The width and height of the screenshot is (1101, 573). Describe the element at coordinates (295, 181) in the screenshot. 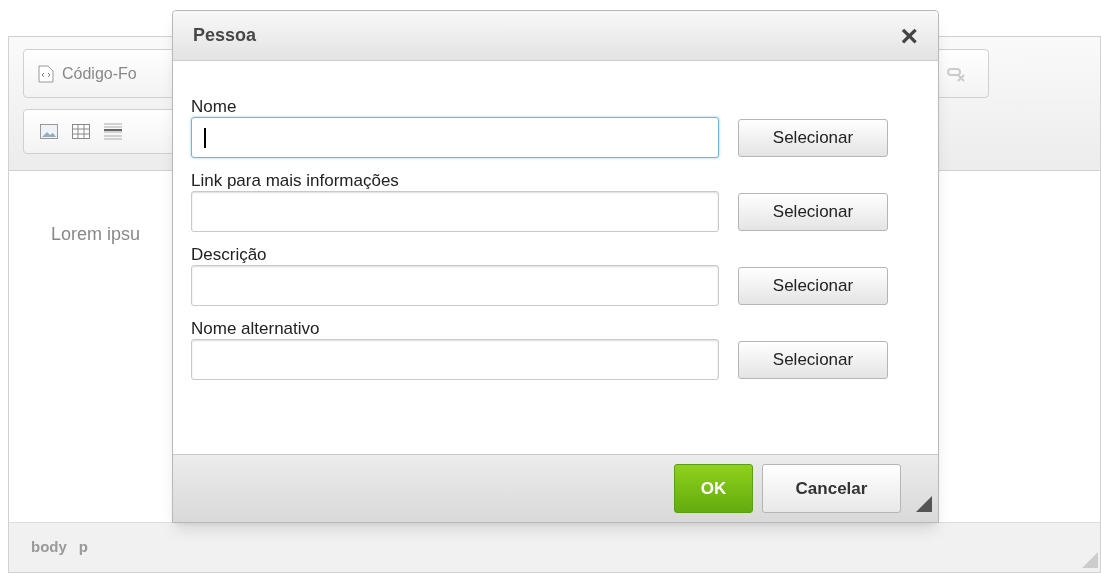

I see `field-label: Link para mais informações` at that location.